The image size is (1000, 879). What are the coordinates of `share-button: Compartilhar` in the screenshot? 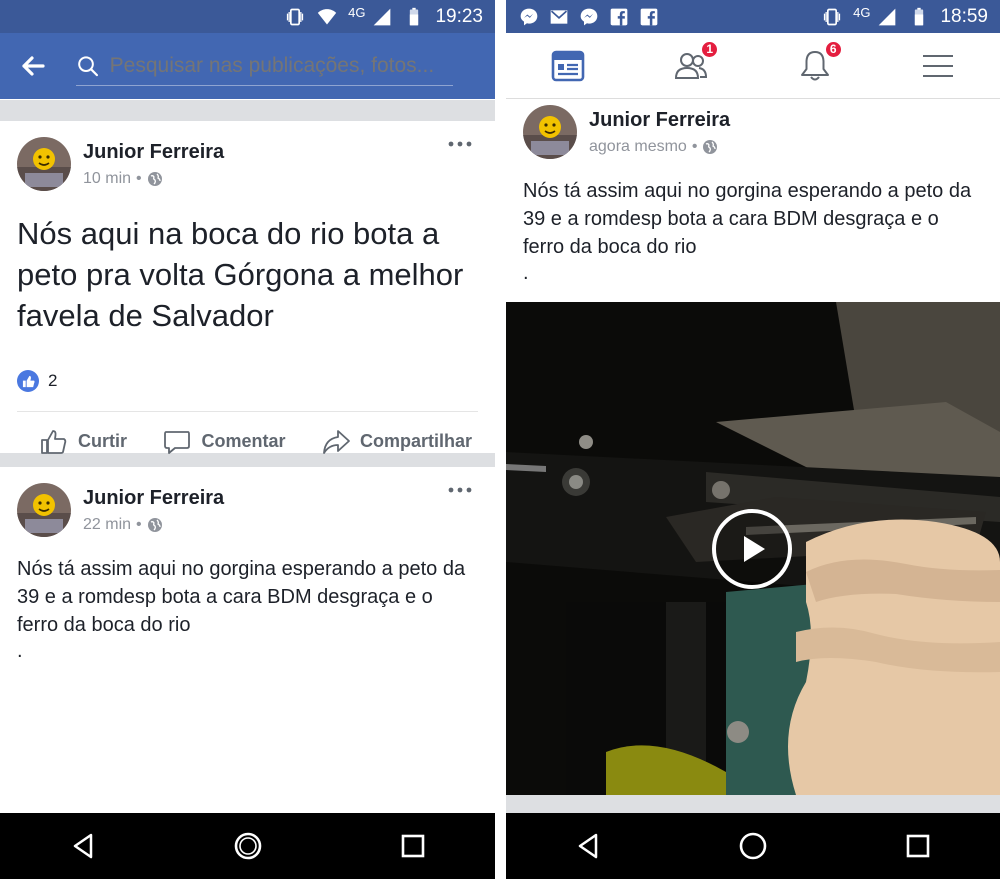 It's located at (396, 442).